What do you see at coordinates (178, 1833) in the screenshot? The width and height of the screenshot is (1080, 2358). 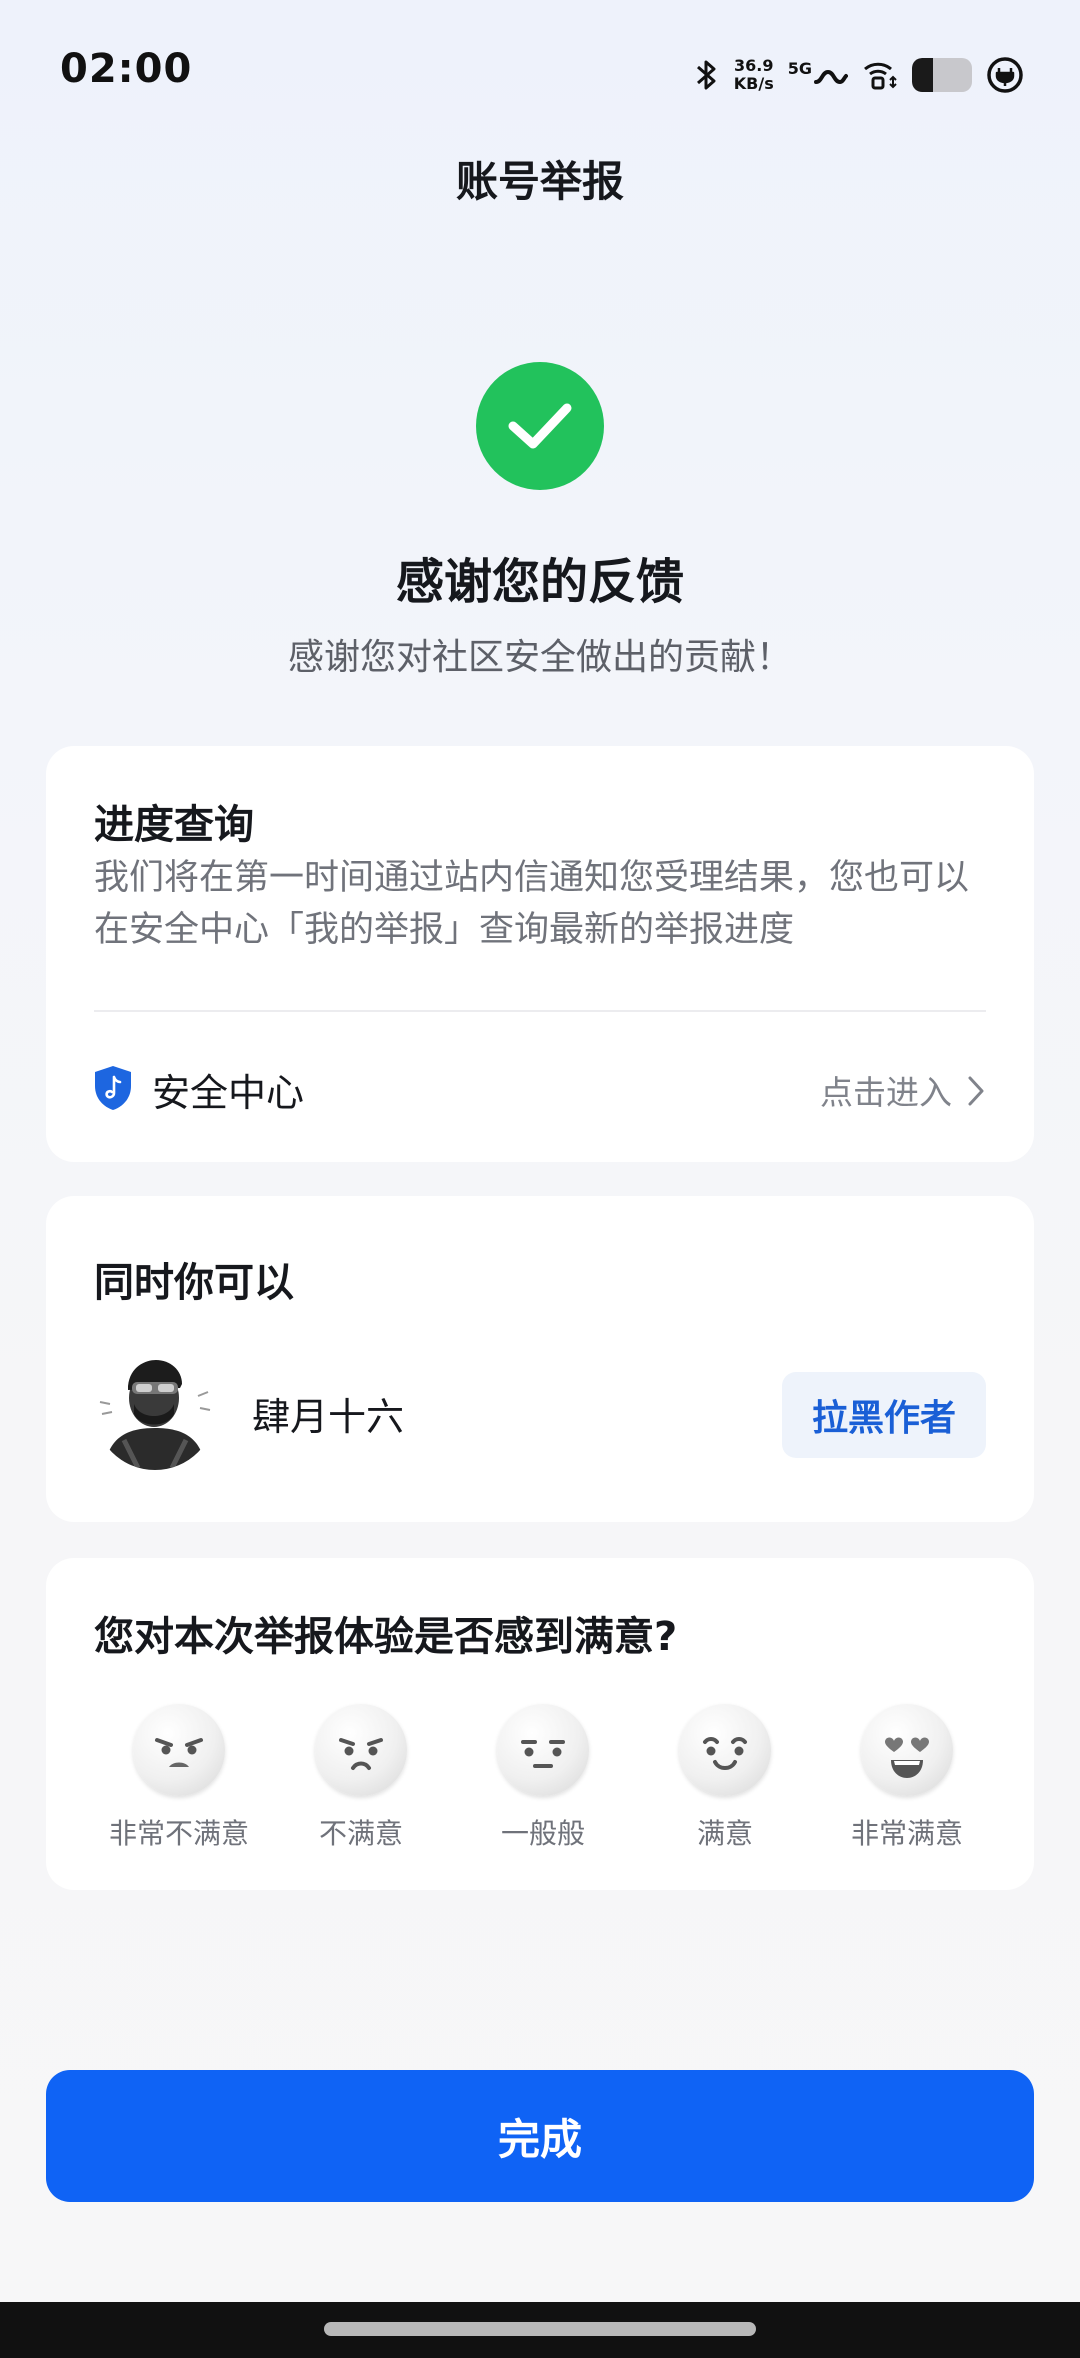 I see `rating-label: 非常不满意` at bounding box center [178, 1833].